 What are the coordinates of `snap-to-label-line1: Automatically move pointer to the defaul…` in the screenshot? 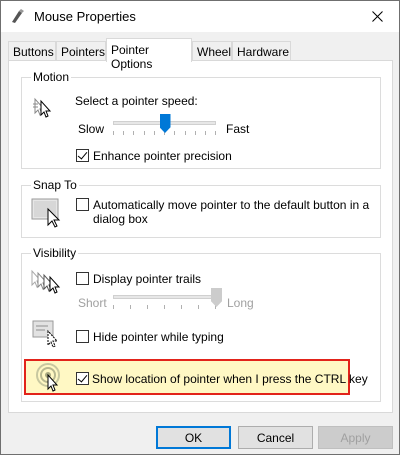 It's located at (231, 205).